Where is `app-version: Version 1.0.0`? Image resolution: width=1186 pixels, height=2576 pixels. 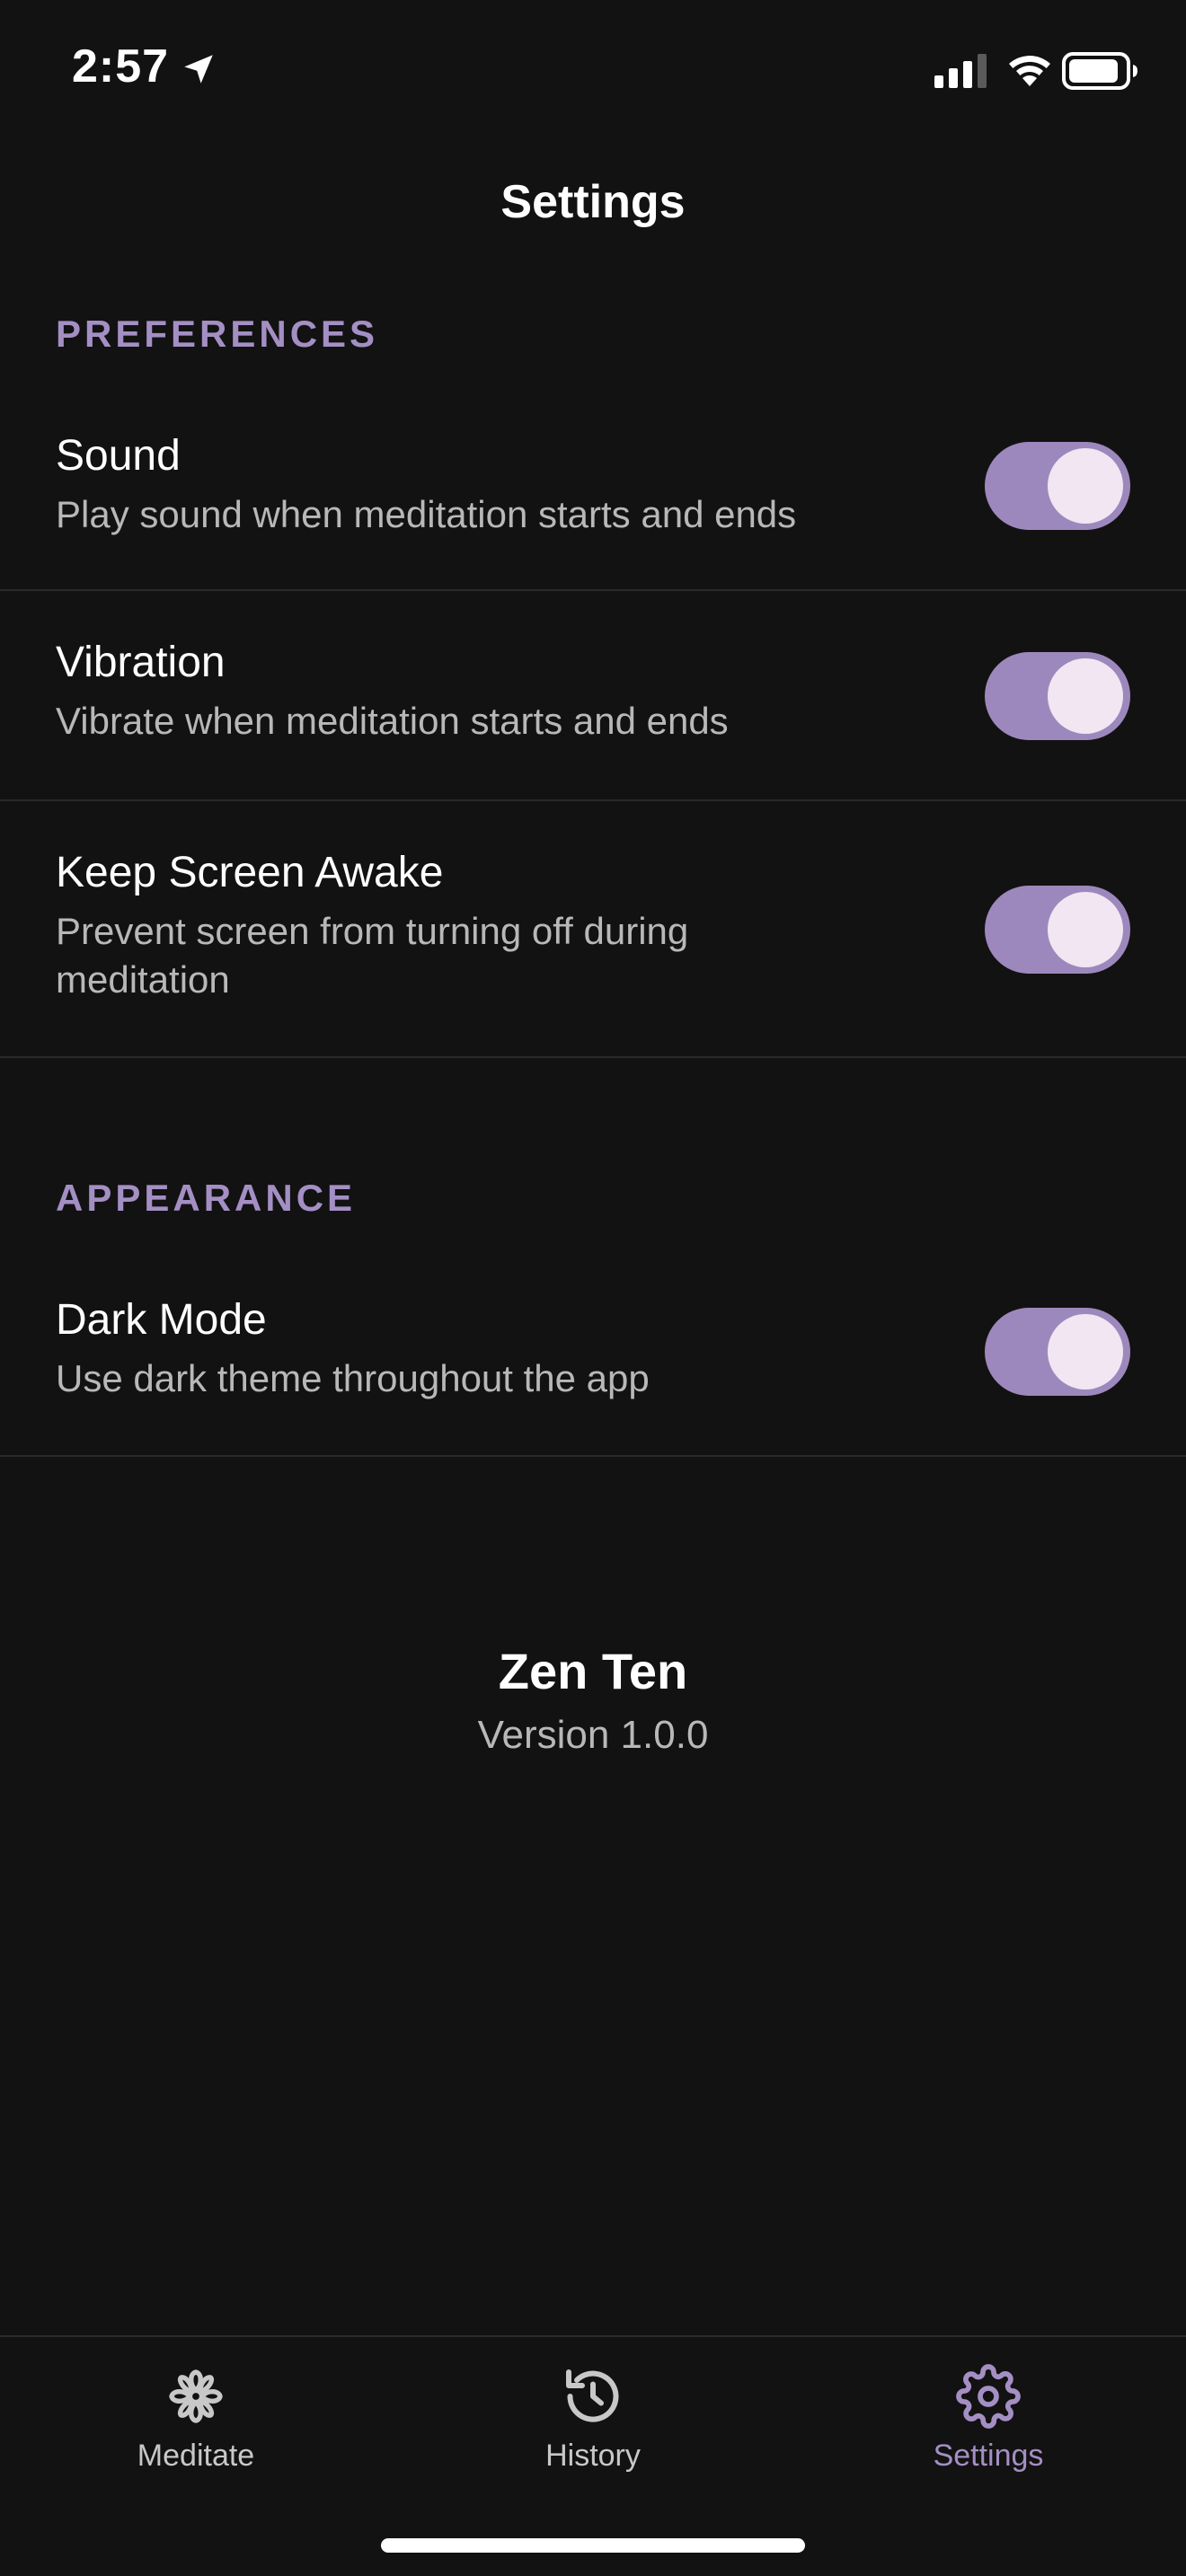 app-version: Version 1.0.0 is located at coordinates (593, 1735).